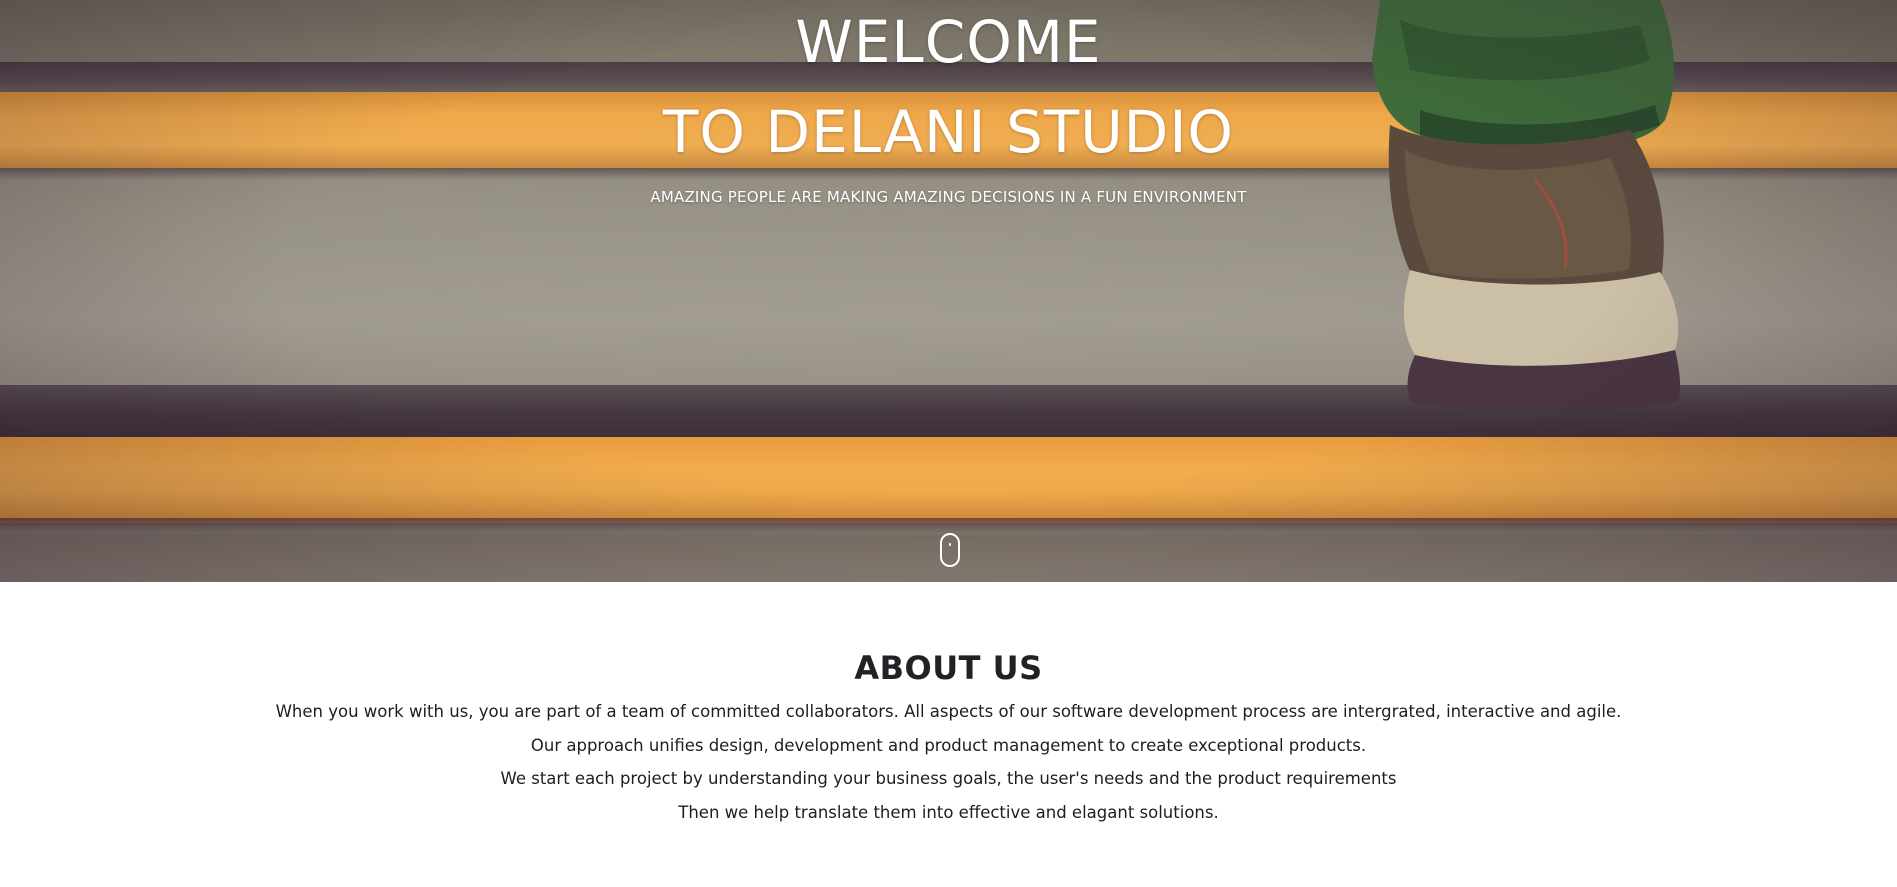 This screenshot has height=887, width=1897. What do you see at coordinates (948, 42) in the screenshot?
I see `hero-title-welcome: WELCOME` at bounding box center [948, 42].